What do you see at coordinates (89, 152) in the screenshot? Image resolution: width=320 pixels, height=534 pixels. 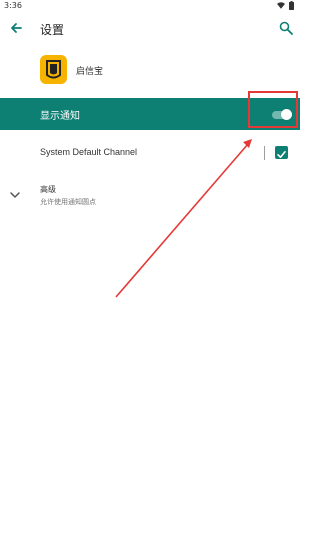 I see `channel-label: System Default Channel` at bounding box center [89, 152].